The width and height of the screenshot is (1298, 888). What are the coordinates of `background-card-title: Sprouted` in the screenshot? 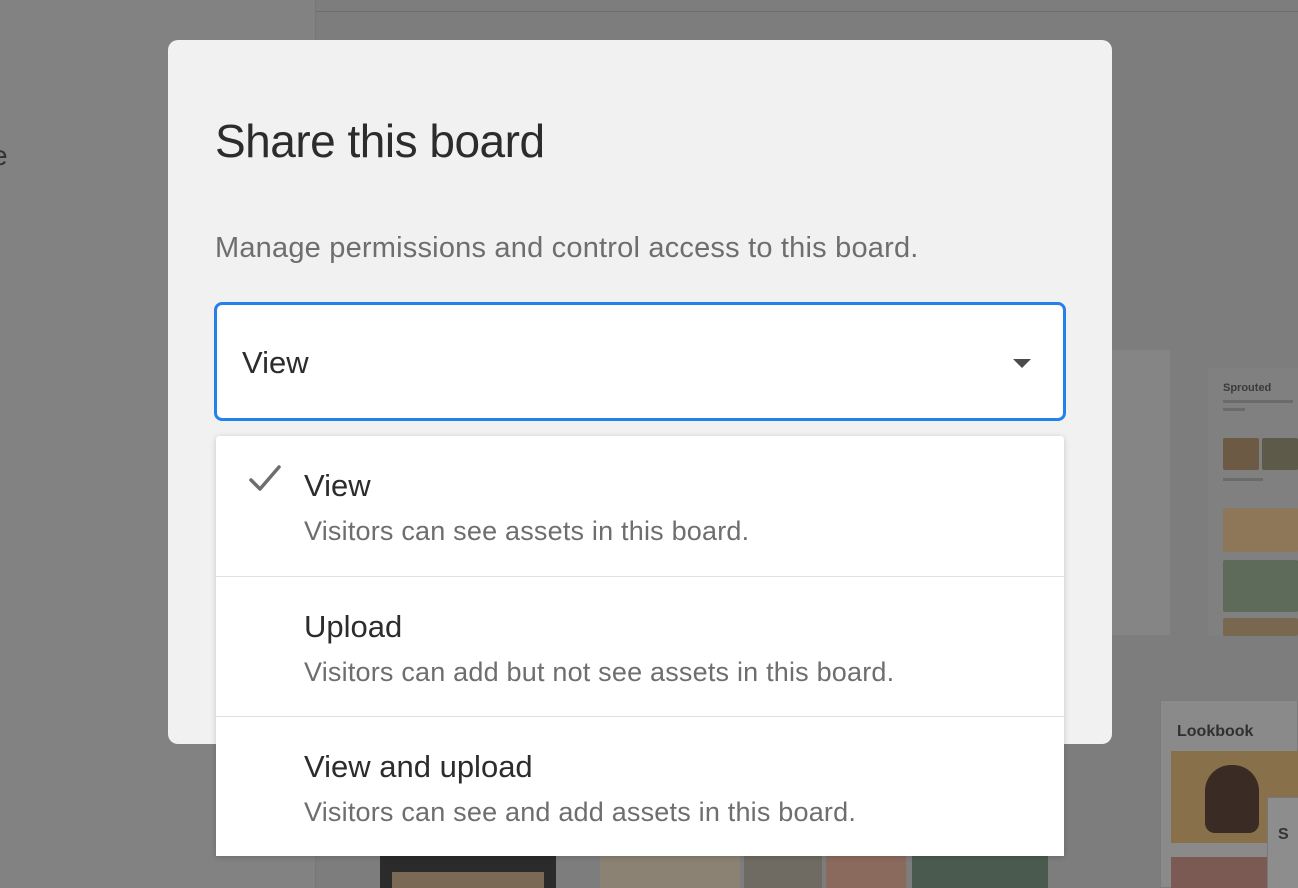 It's located at (1247, 388).